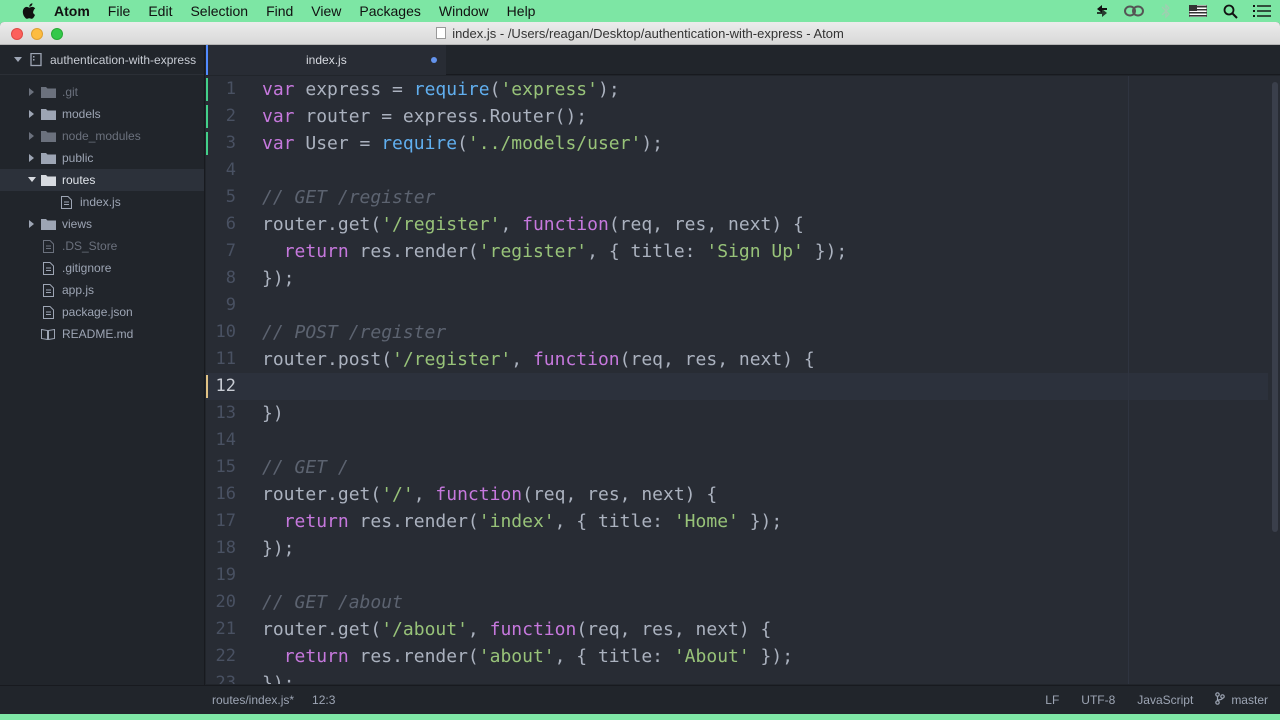  What do you see at coordinates (323, 700) in the screenshot?
I see `status-cursor-position: 12:3` at bounding box center [323, 700].